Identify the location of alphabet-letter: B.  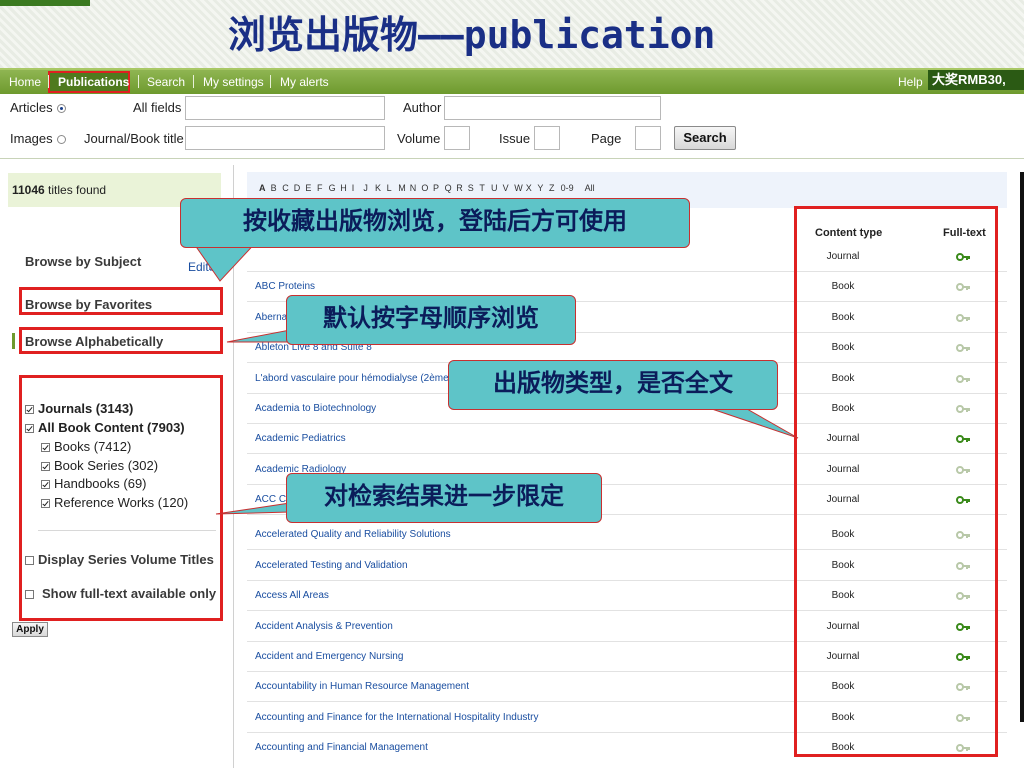
(274, 188).